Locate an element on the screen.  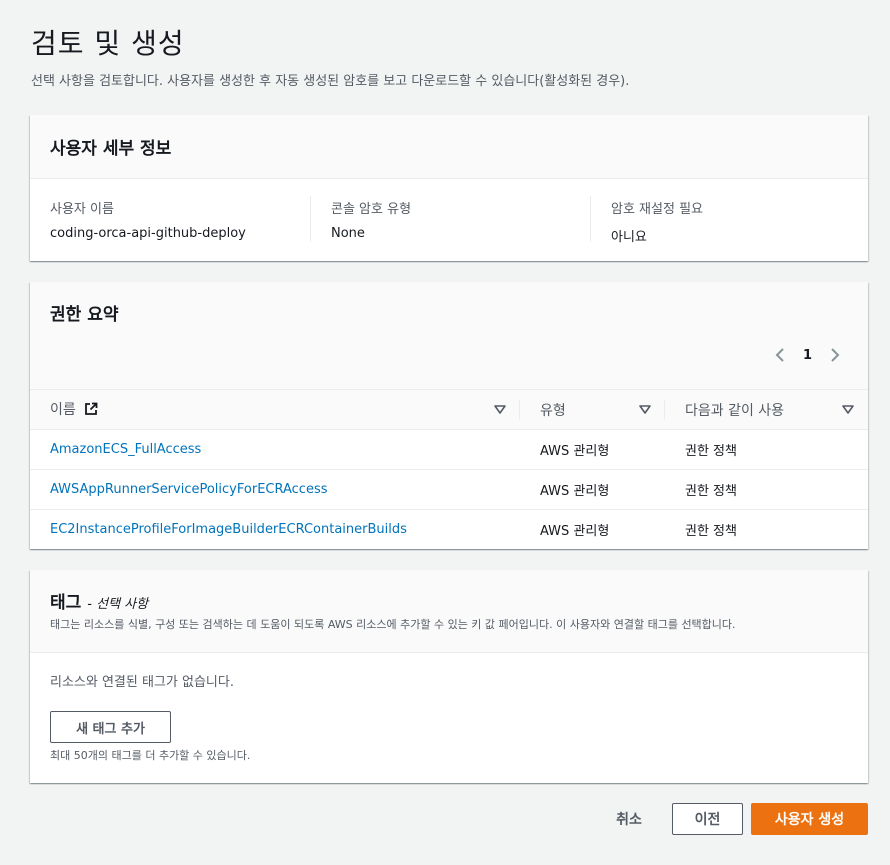
tags-limit-note: 최대 50개의 태그를 더 추가할 수 있습니다. is located at coordinates (150, 755).